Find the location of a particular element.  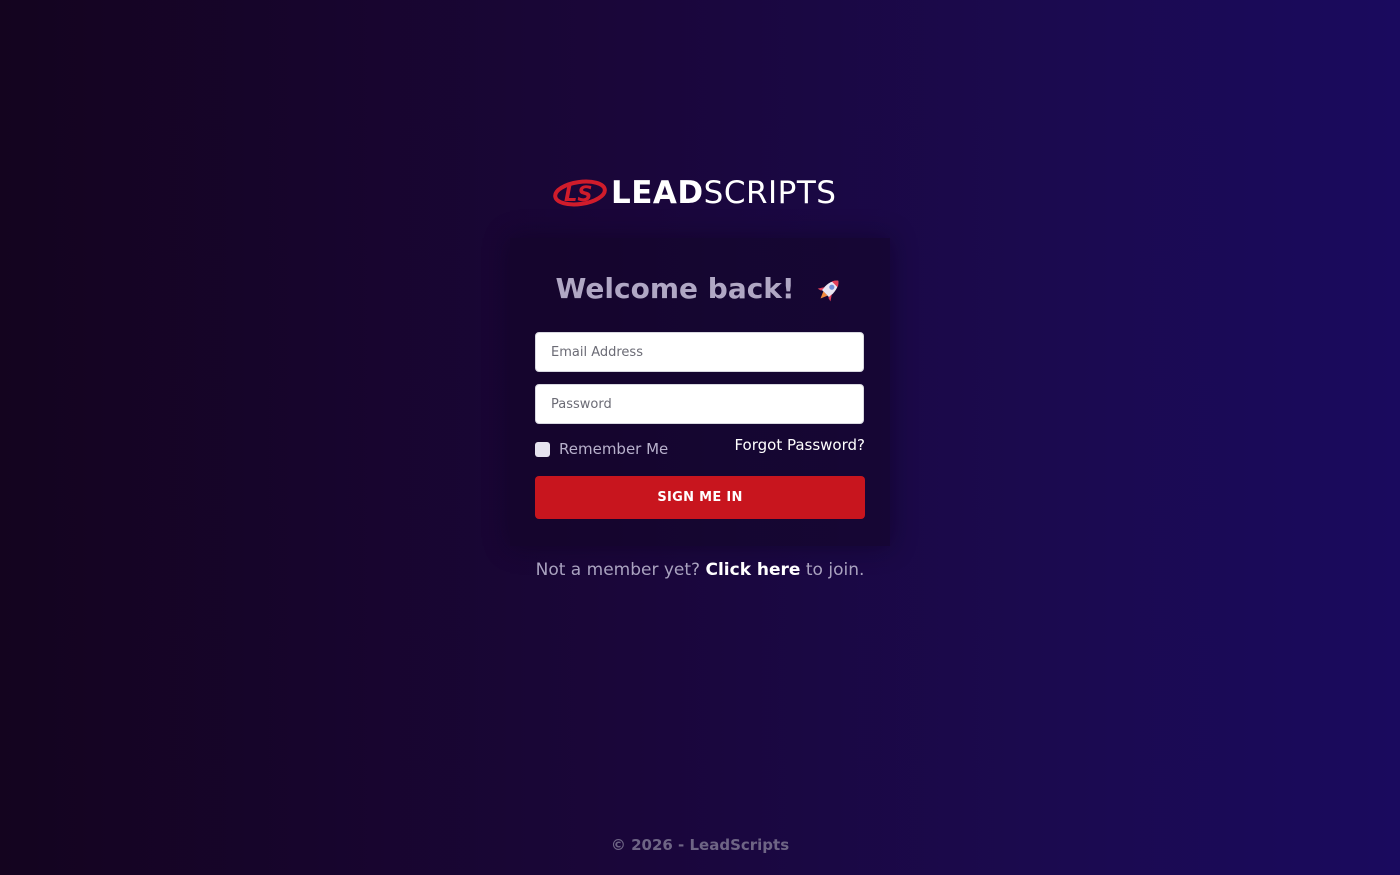

ls-logo-mark-icon: LS is located at coordinates (580, 193).